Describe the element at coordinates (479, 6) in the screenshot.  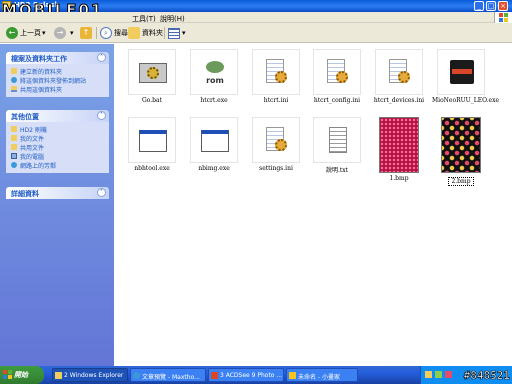
I see `minimize-button: _` at that location.